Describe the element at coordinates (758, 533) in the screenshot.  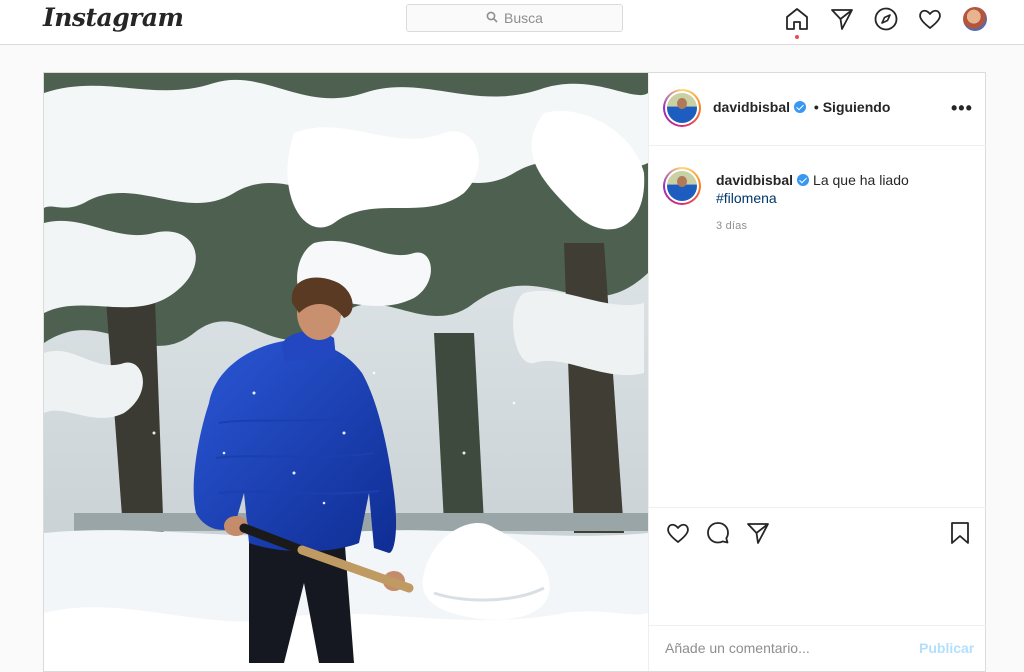
I see `share-direct-icon` at that location.